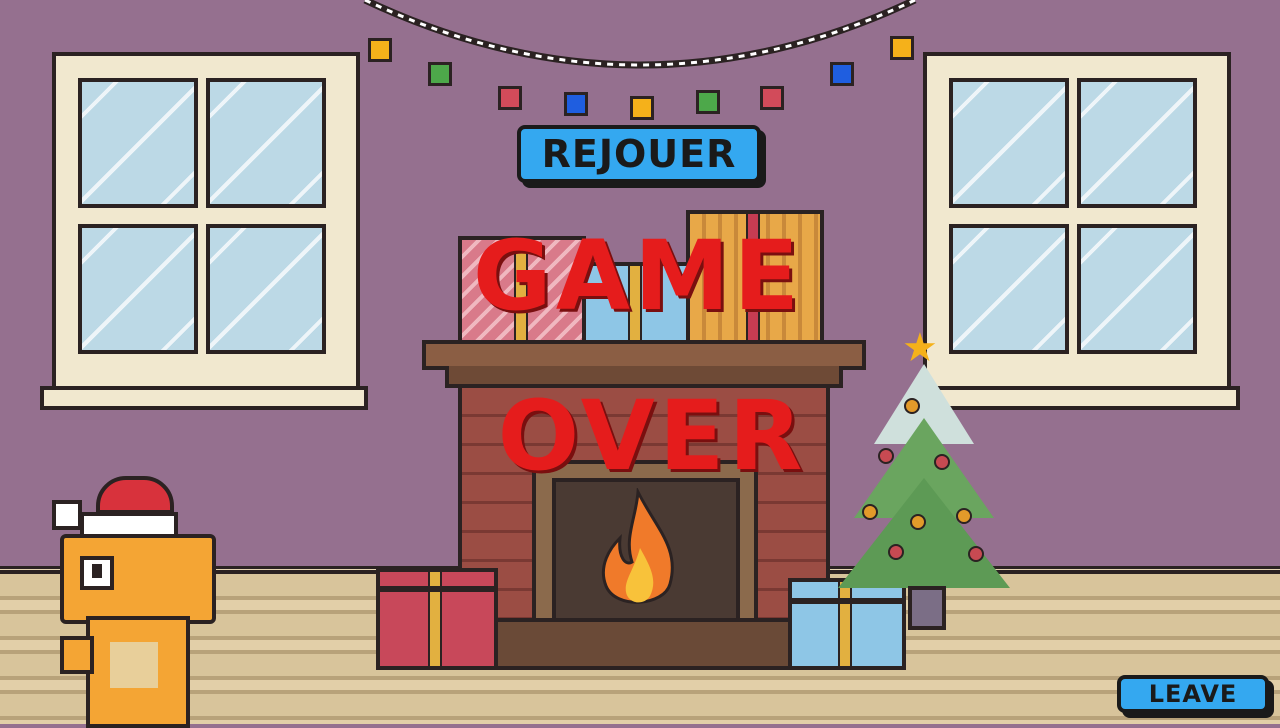 This screenshot has width=1280, height=728. Describe the element at coordinates (639, 154) in the screenshot. I see `replay-button: REJOUER` at that location.